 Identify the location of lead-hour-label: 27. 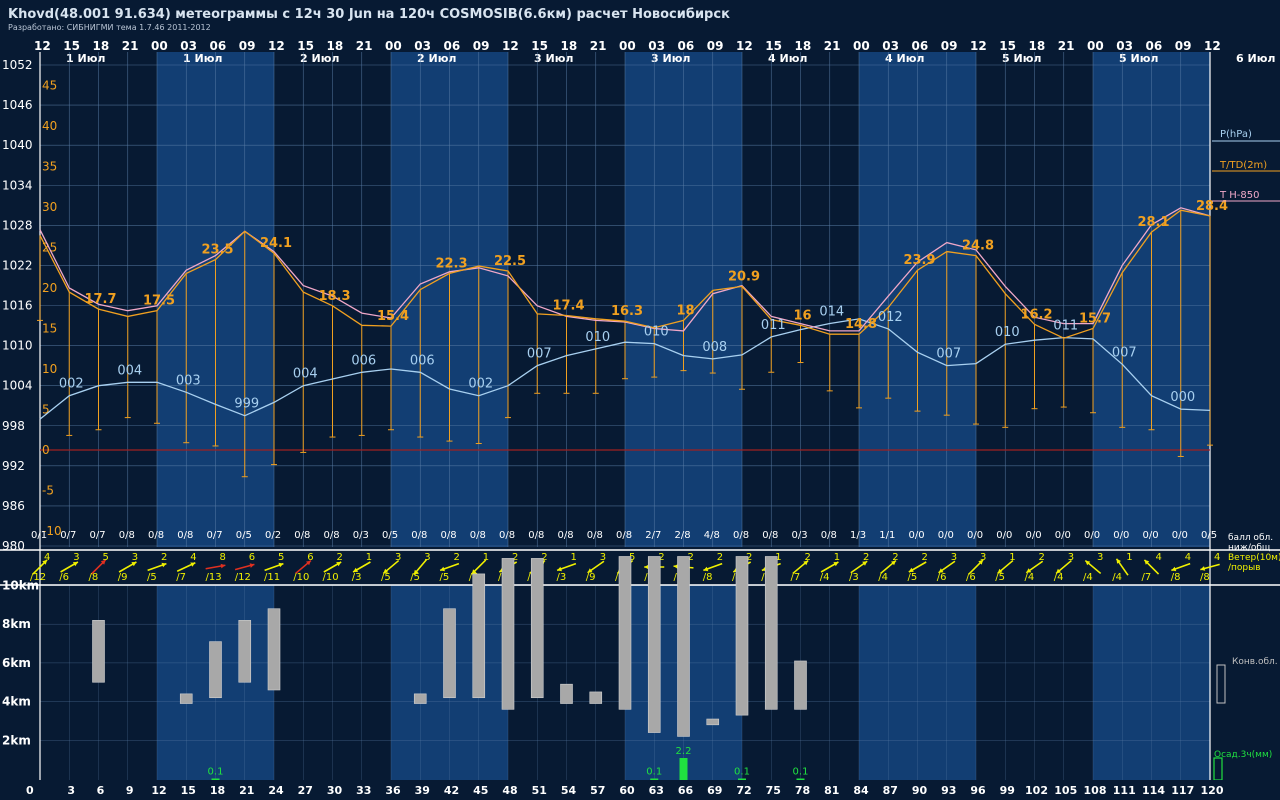
(305, 790).